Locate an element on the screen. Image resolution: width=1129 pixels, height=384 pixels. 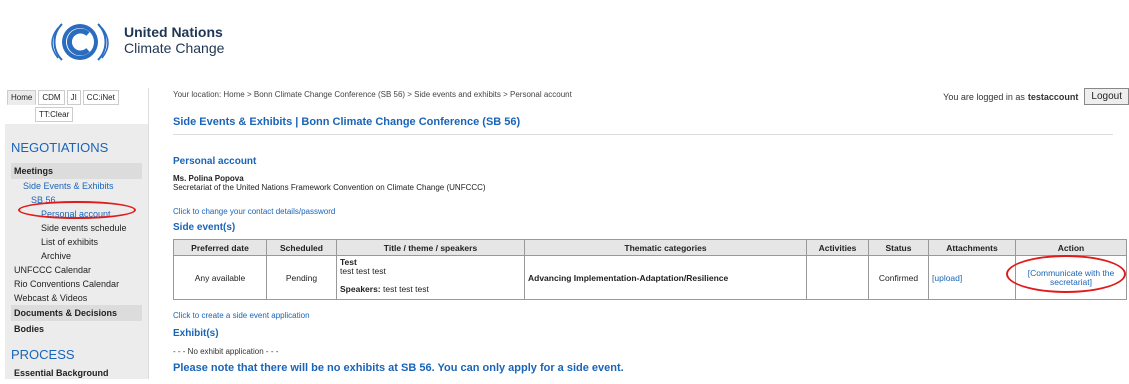
tab-home: Home is located at coordinates (22, 97).